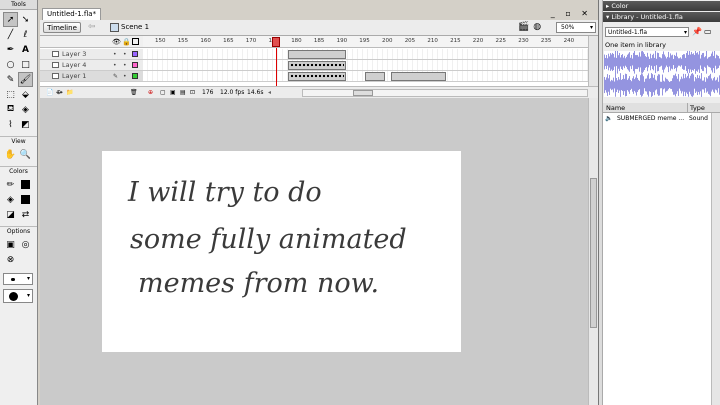 Image resolution: width=720 pixels, height=405 pixels. What do you see at coordinates (25, 34) in the screenshot?
I see `lasso-tool-icon: ℓ` at bounding box center [25, 34].